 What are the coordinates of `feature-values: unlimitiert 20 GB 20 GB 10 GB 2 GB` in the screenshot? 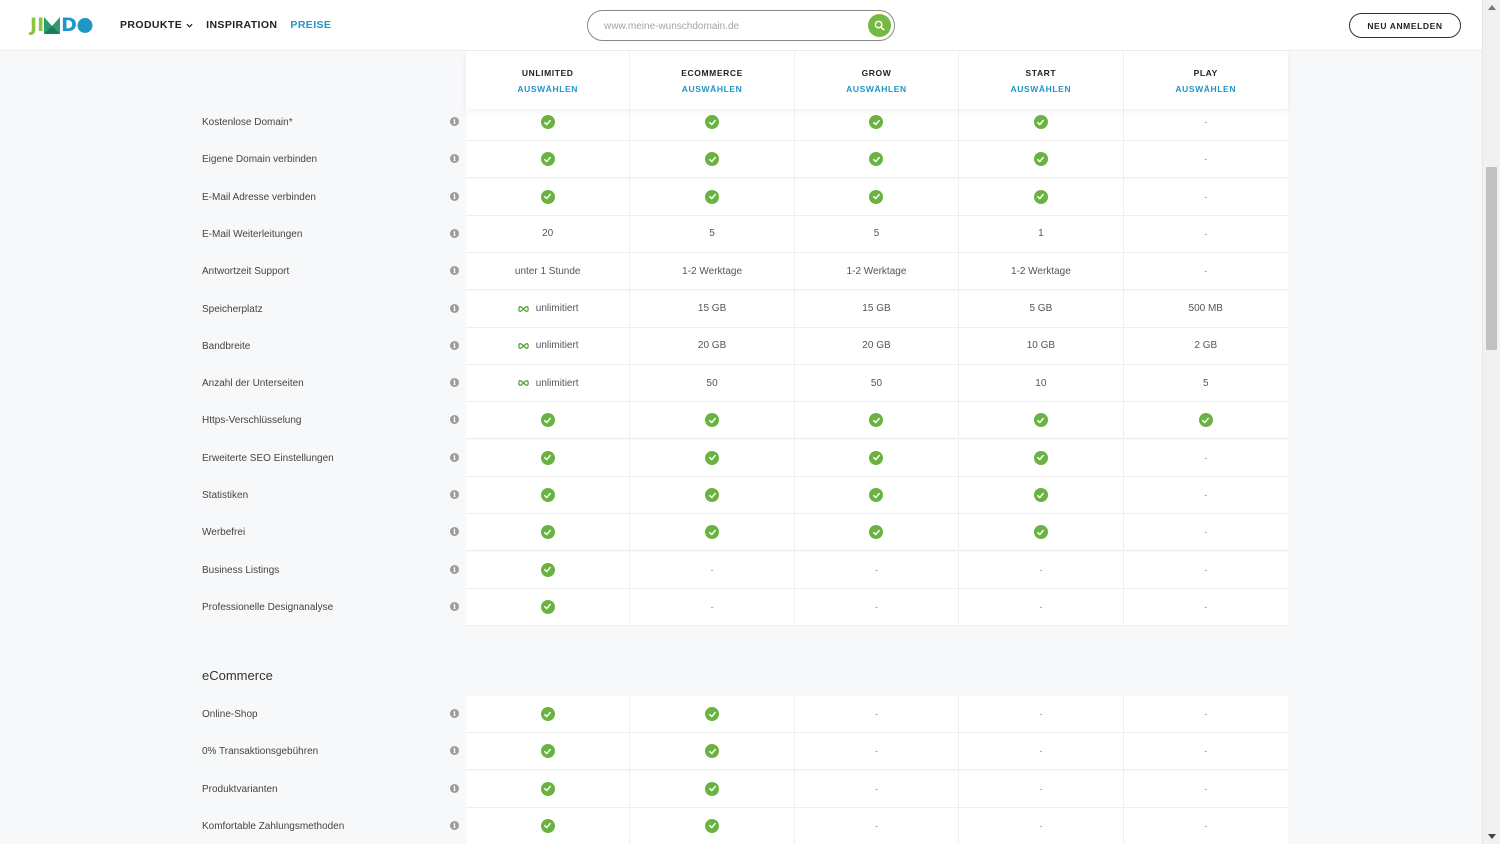 It's located at (877, 346).